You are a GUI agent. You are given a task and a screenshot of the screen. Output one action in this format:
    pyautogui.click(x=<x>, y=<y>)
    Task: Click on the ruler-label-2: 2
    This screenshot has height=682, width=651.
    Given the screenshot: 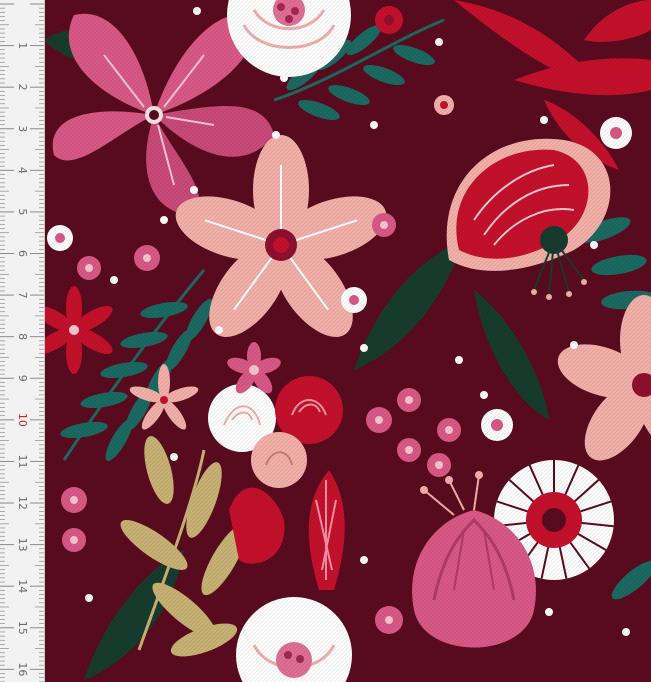 What is the action you would take?
    pyautogui.click(x=22, y=87)
    